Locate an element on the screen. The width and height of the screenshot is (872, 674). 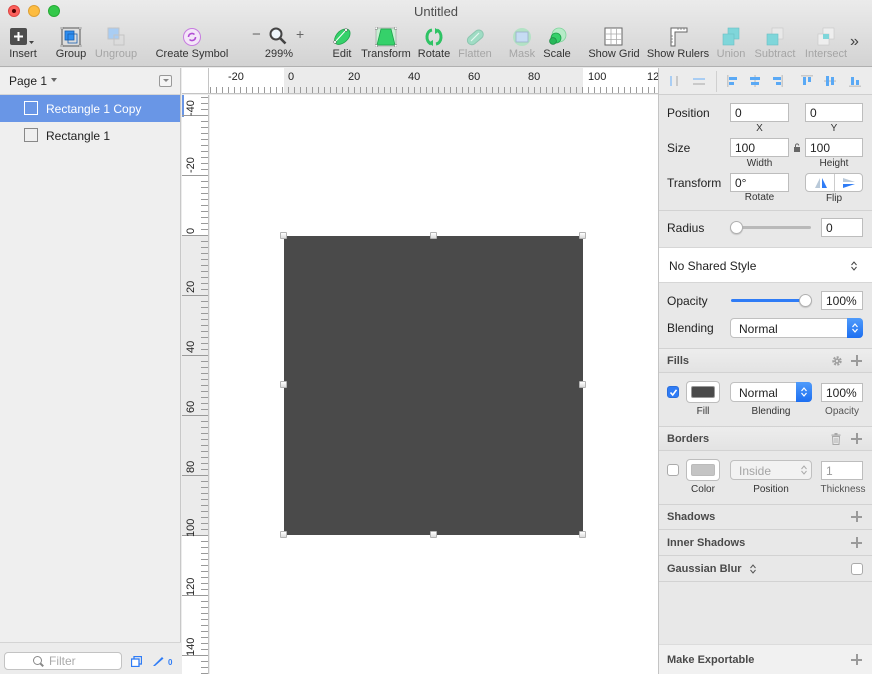
vertical-ruler: -40 -20 0 20 40 60 80 100 120 140 is located at coordinates (195, 384).